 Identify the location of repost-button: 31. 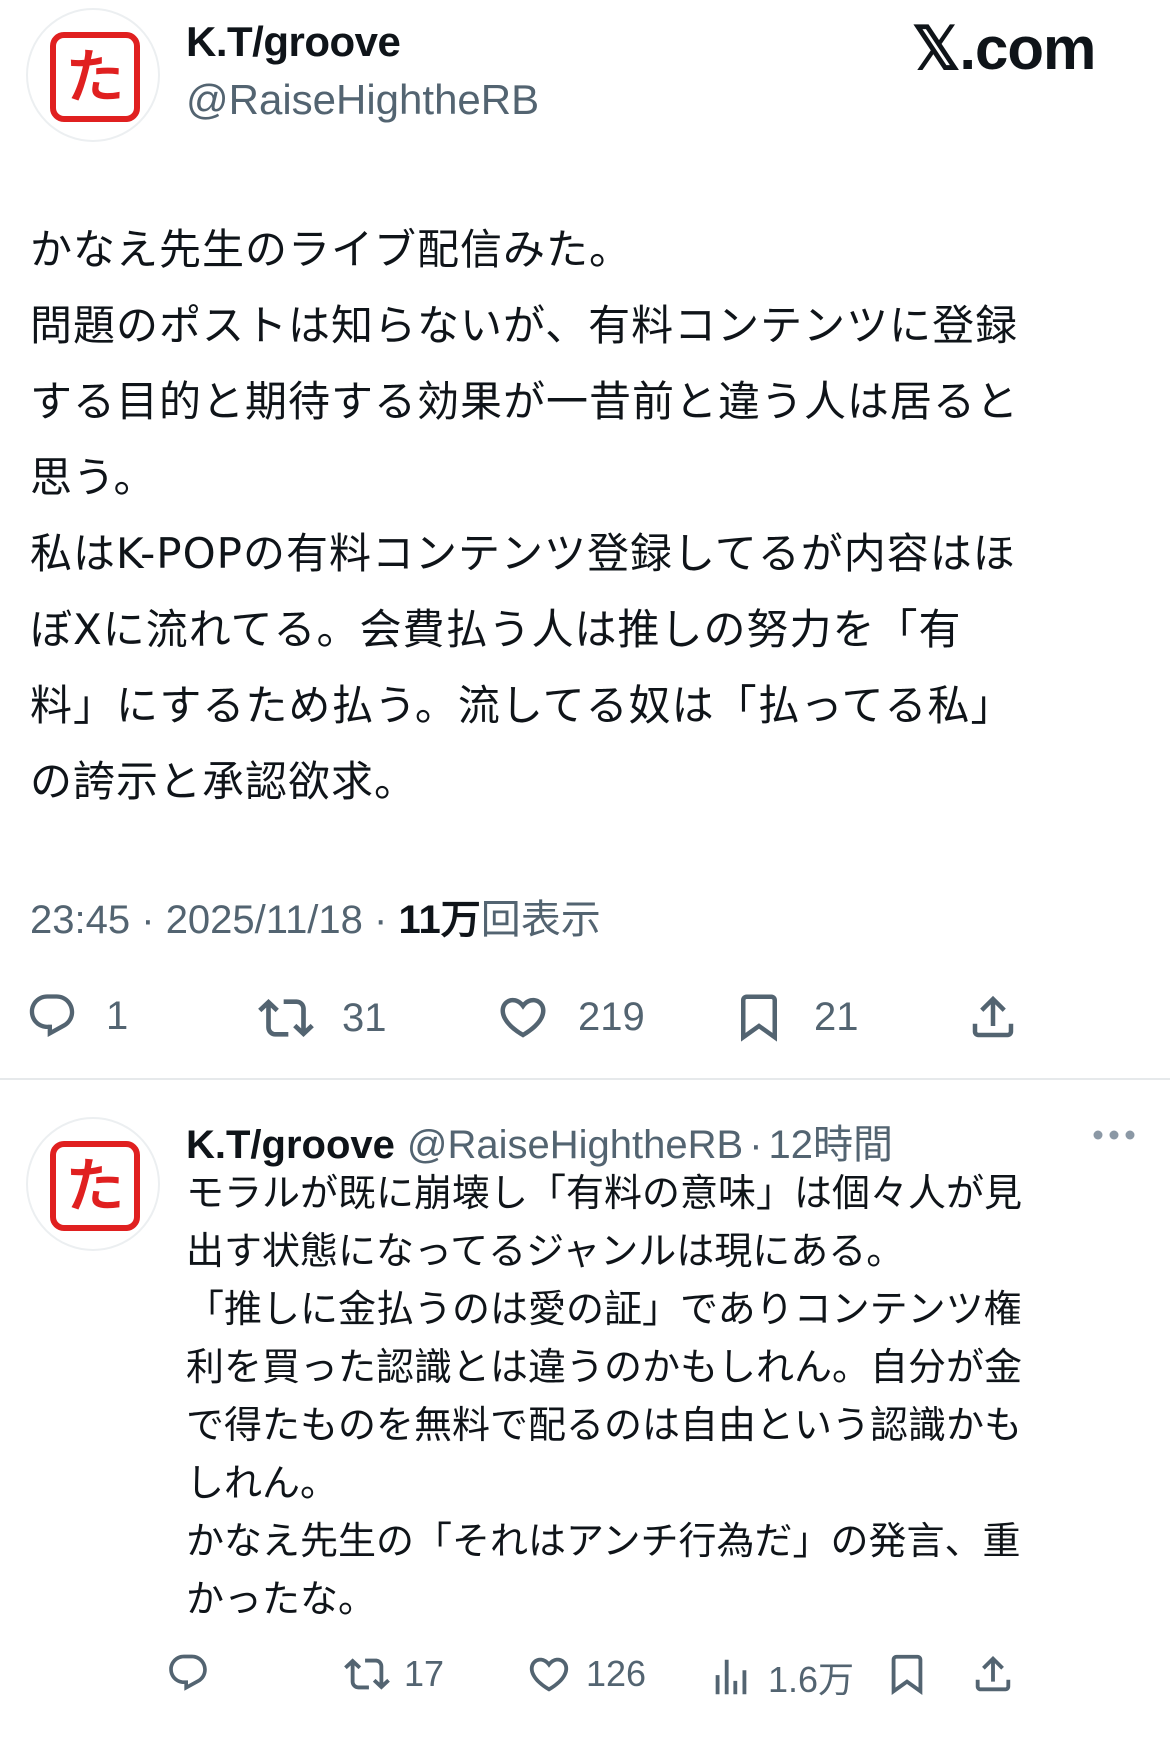
(322, 1018).